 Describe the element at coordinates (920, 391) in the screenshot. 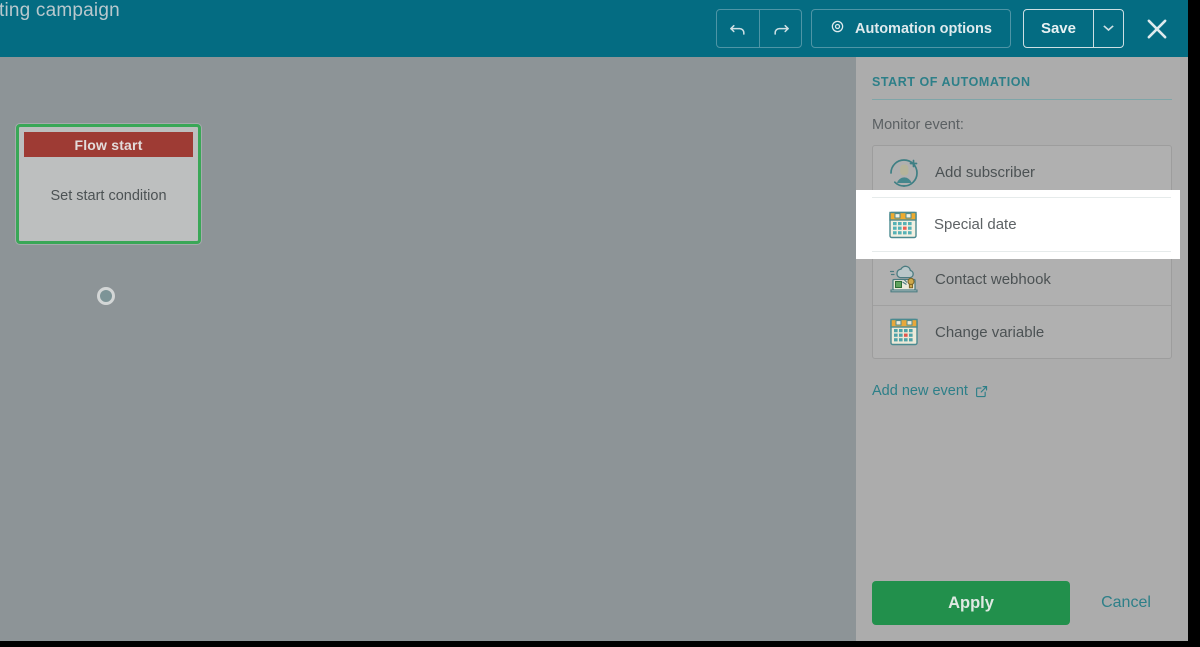

I see `add-new-event-label: Add new event` at that location.